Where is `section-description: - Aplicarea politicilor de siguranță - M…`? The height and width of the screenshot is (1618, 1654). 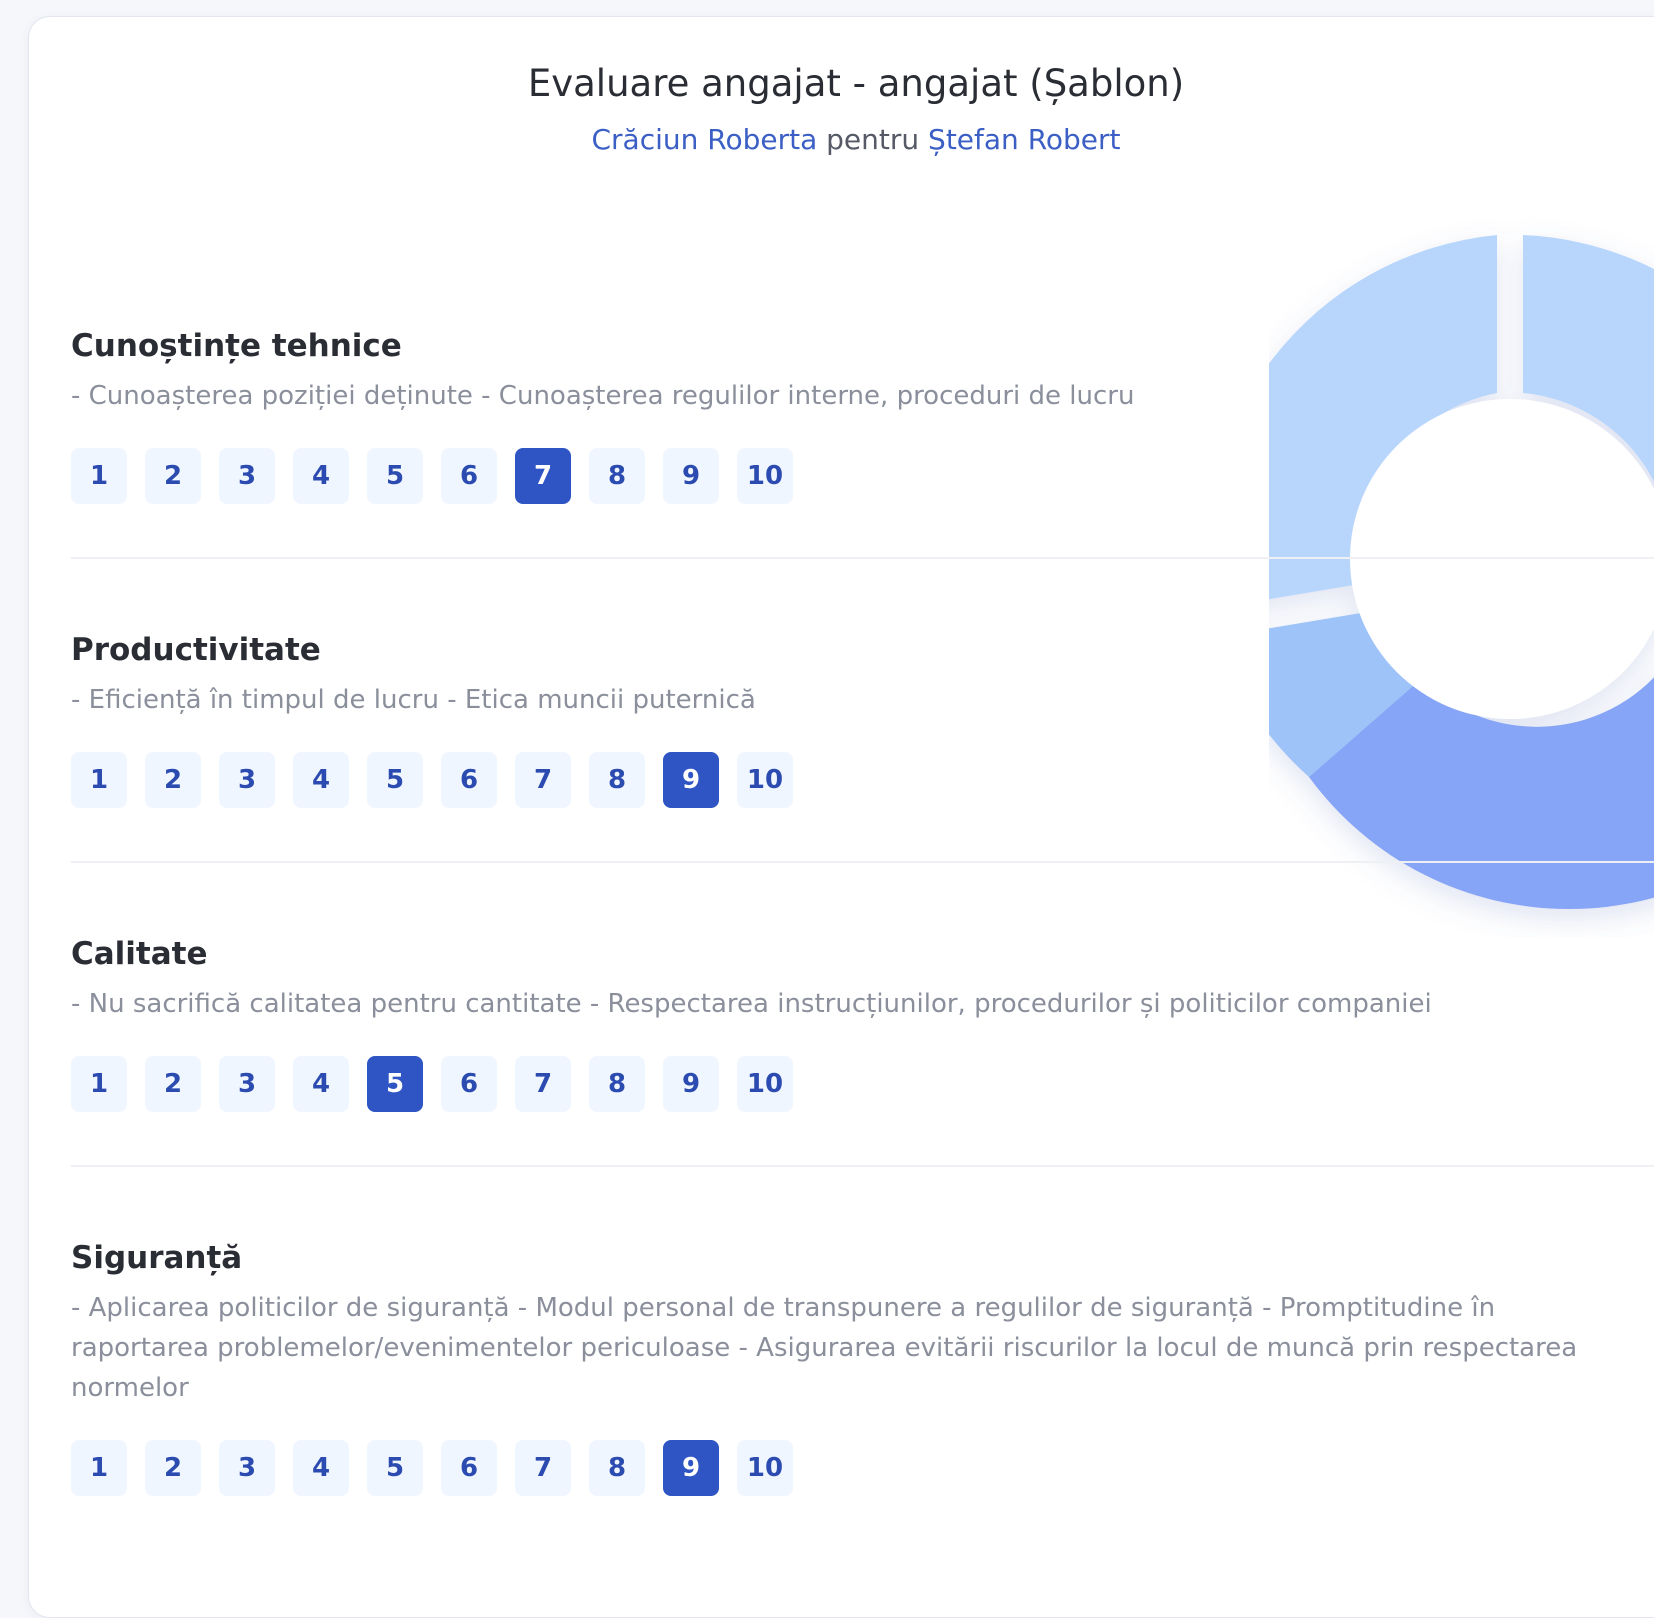 section-description: - Aplicarea politicilor de siguranță - M… is located at coordinates (824, 1347).